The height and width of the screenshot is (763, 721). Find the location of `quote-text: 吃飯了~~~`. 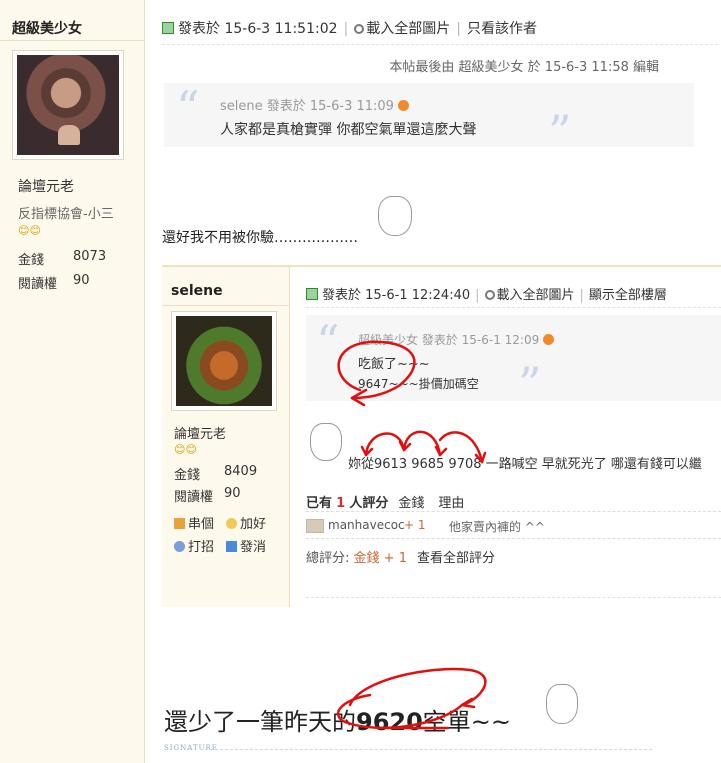

quote-text: 吃飯了~~~ is located at coordinates (394, 364).